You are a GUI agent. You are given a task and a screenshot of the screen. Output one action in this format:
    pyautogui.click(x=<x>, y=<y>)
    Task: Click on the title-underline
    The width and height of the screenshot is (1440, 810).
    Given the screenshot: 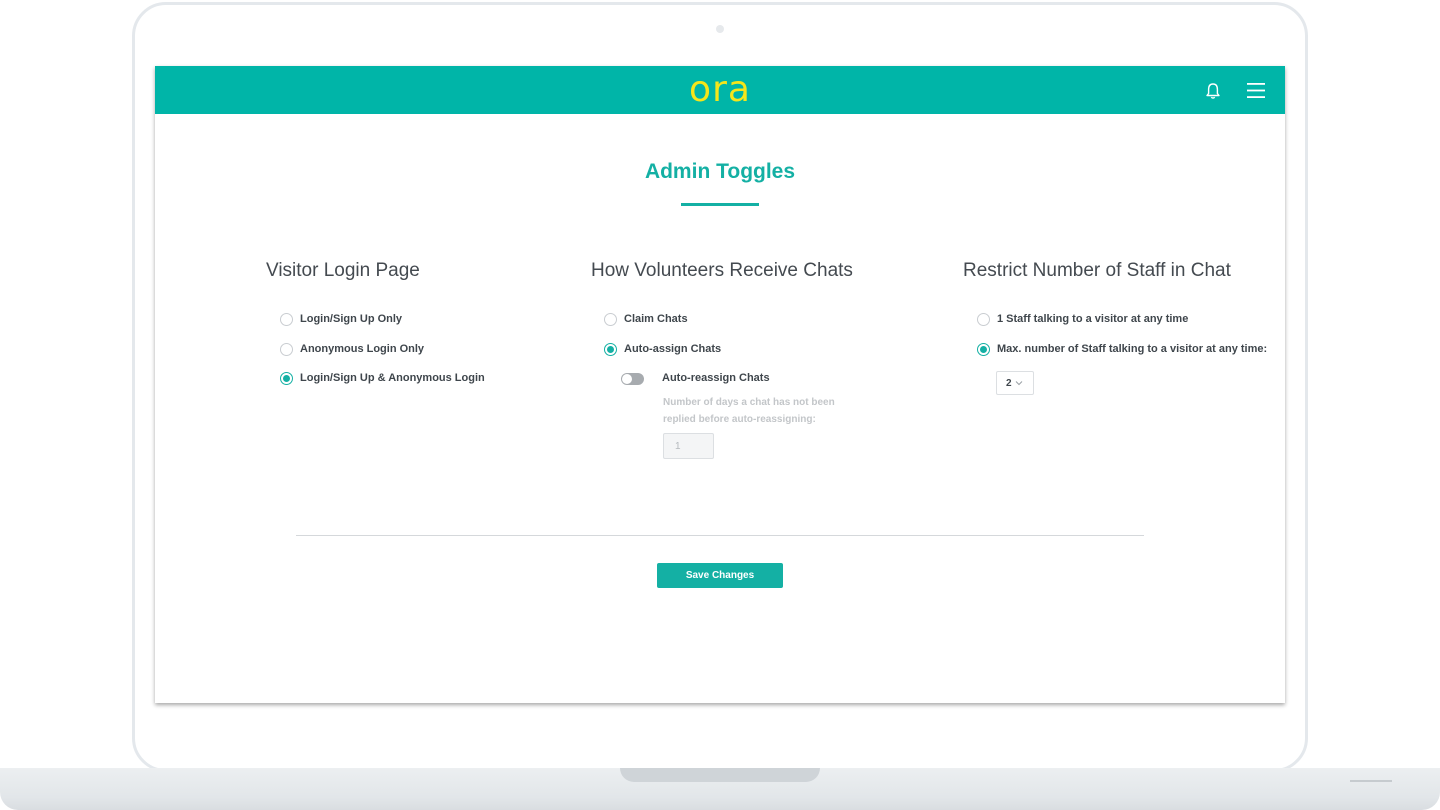 What is the action you would take?
    pyautogui.click(x=720, y=204)
    